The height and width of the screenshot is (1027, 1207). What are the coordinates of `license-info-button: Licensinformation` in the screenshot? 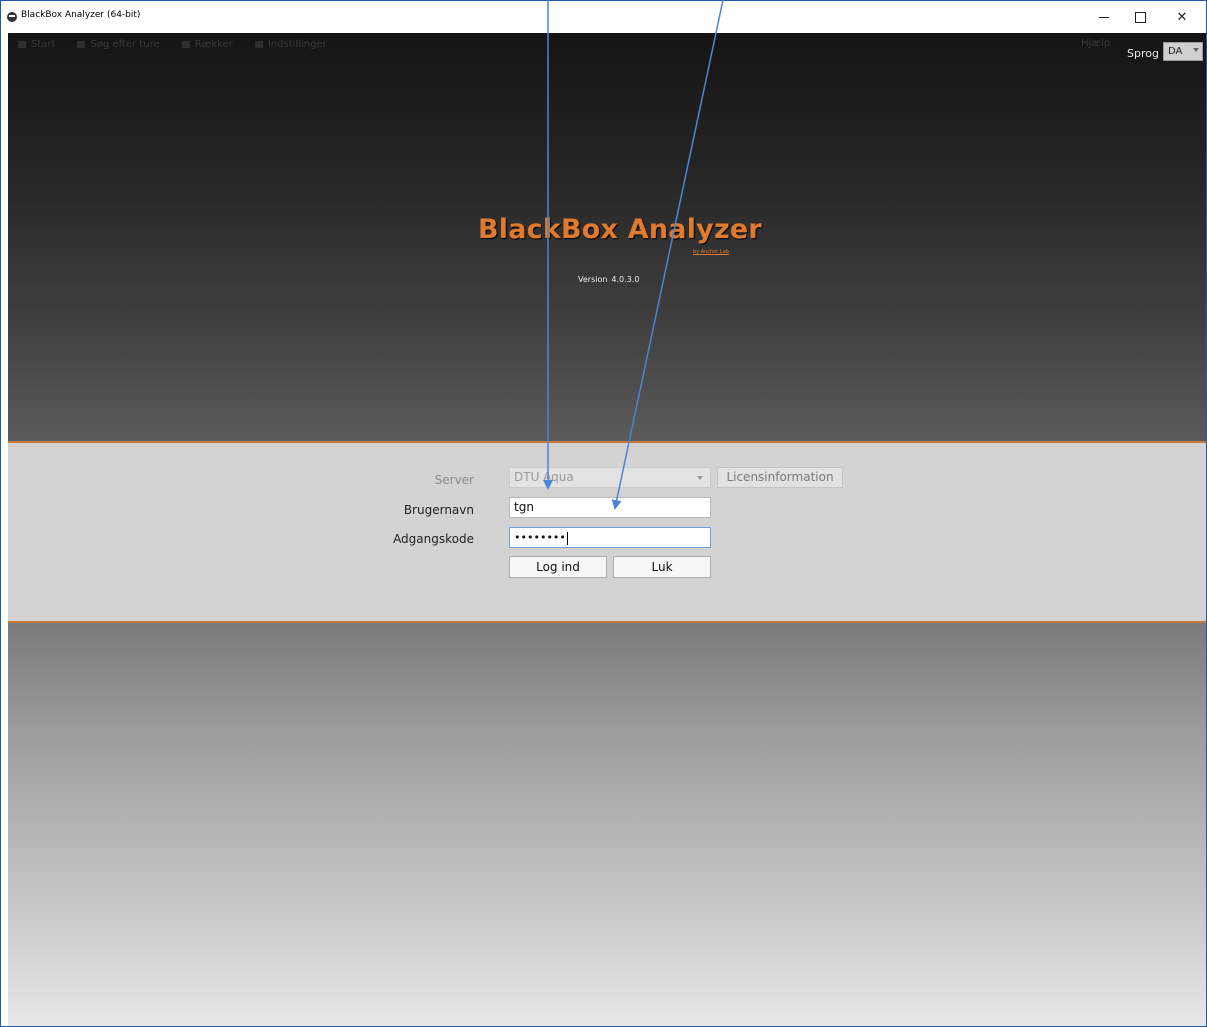 It's located at (780, 477).